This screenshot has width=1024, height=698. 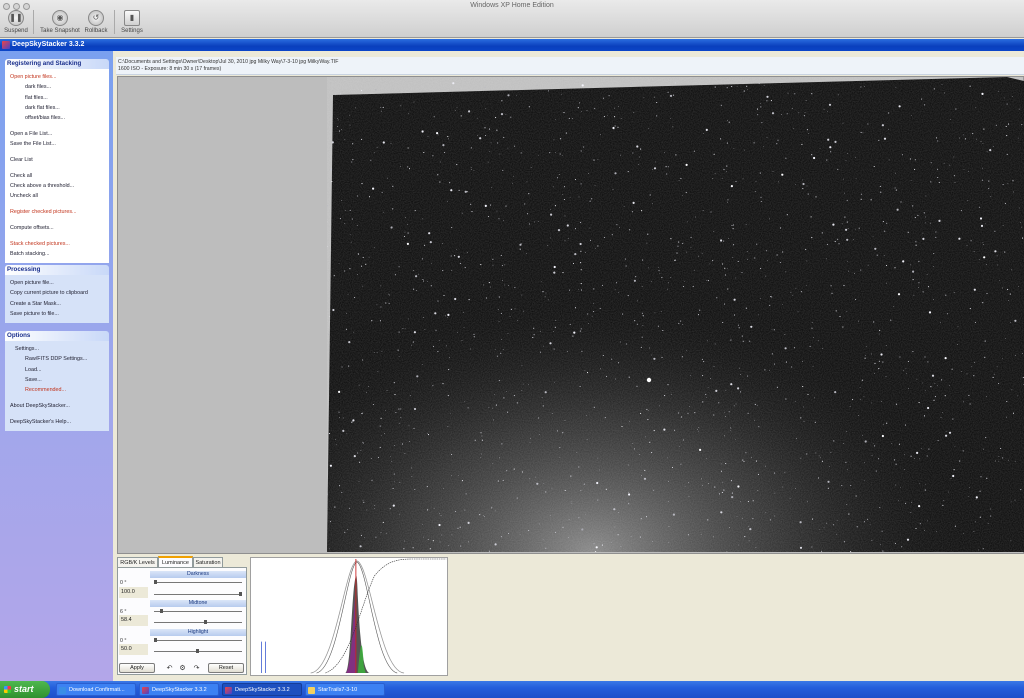 What do you see at coordinates (240, 594) in the screenshot?
I see `darkness-value-thumb` at bounding box center [240, 594].